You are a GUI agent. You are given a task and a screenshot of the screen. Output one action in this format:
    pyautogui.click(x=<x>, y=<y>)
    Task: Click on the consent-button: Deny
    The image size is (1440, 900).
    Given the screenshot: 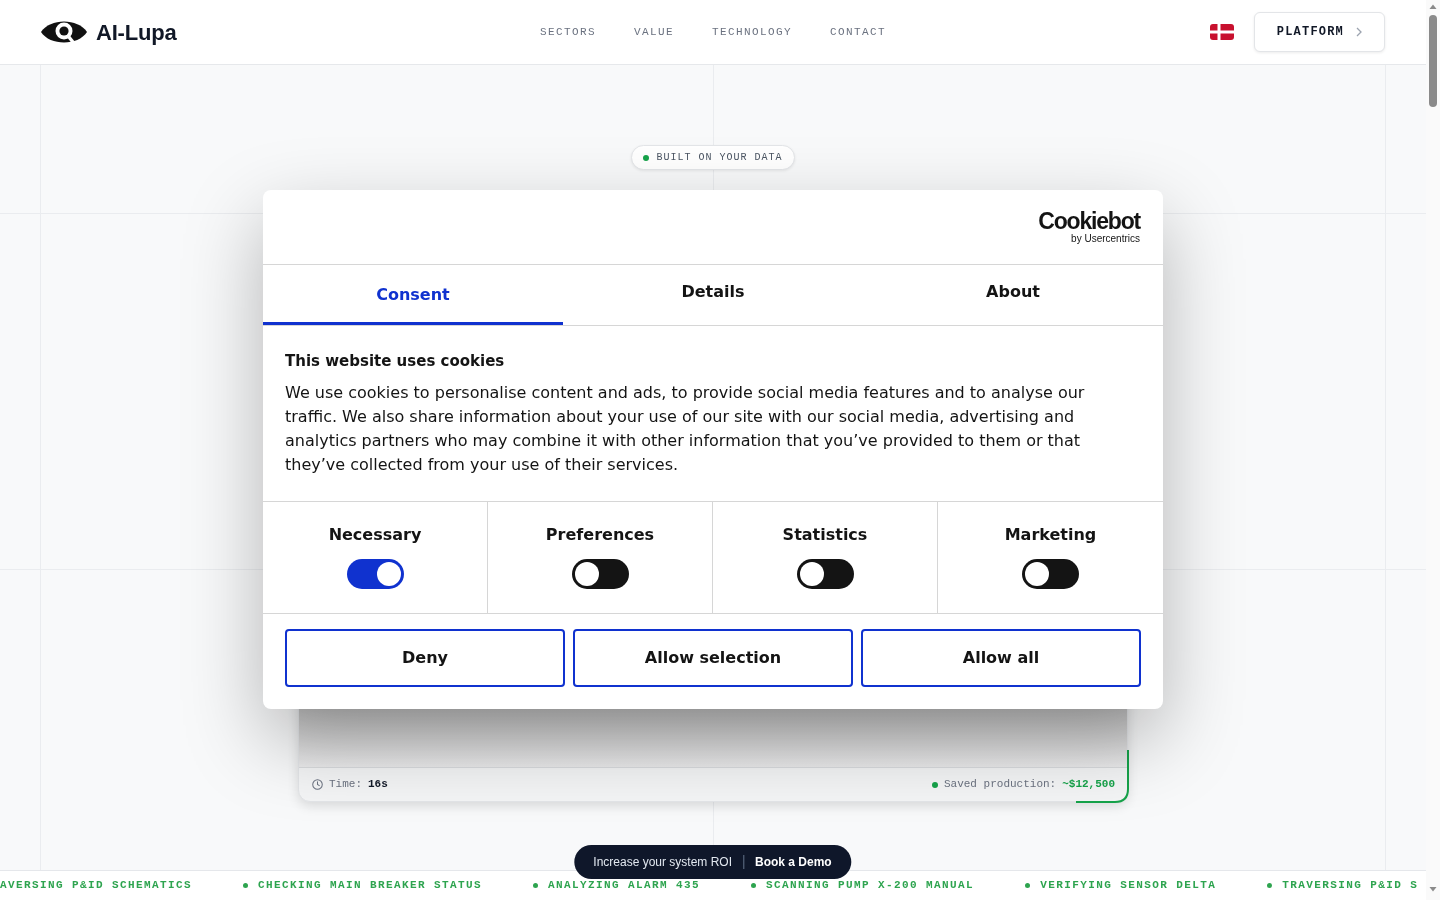 What is the action you would take?
    pyautogui.click(x=425, y=658)
    